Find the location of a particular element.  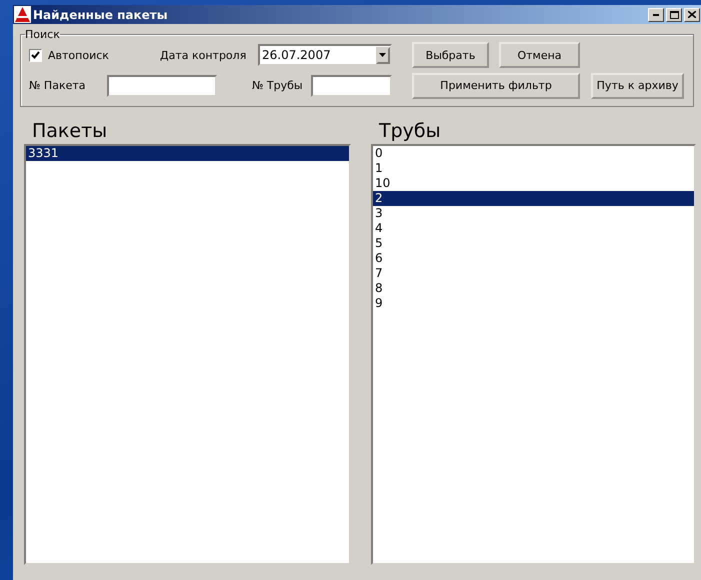

dropdown-arrow-icon is located at coordinates (382, 55).